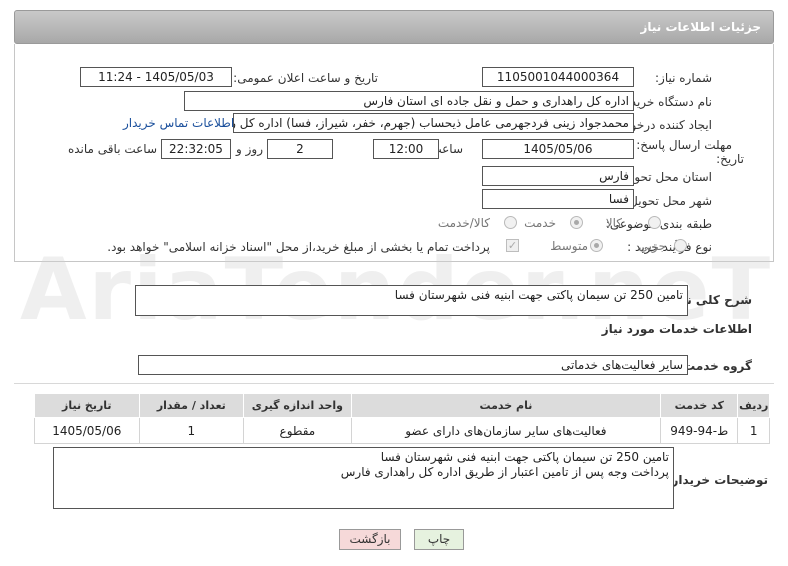 This screenshot has height=566, width=788. Describe the element at coordinates (576, 222) in the screenshot. I see `category-service-radio` at that location.